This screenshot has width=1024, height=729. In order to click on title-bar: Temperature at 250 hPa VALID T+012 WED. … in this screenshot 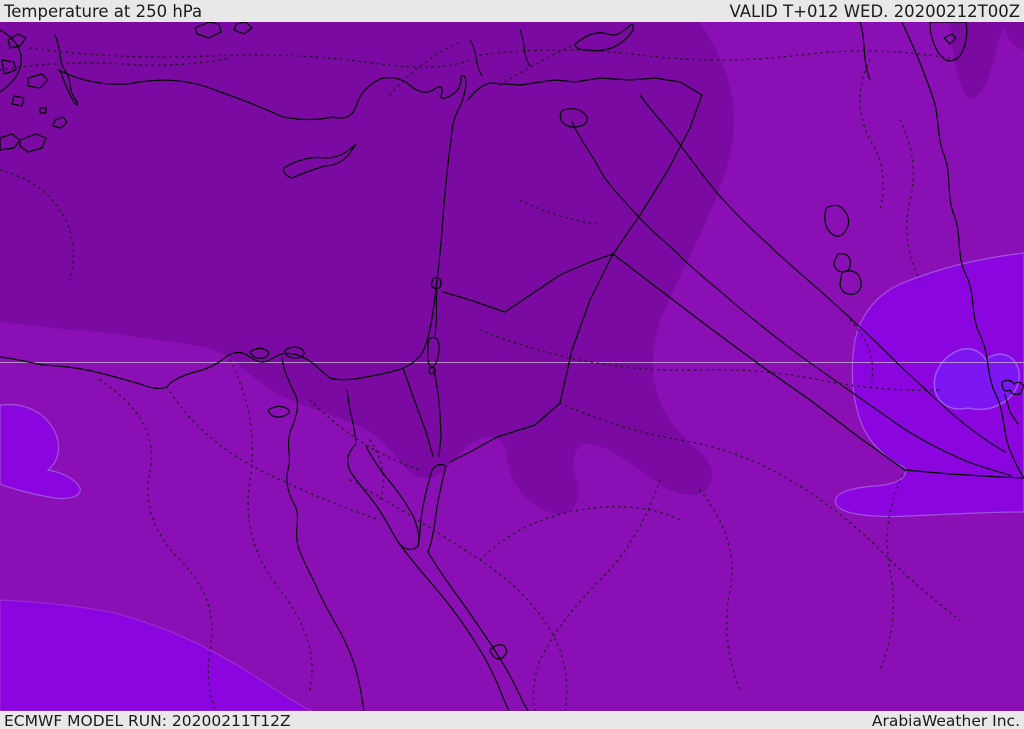, I will do `click(512, 11)`.